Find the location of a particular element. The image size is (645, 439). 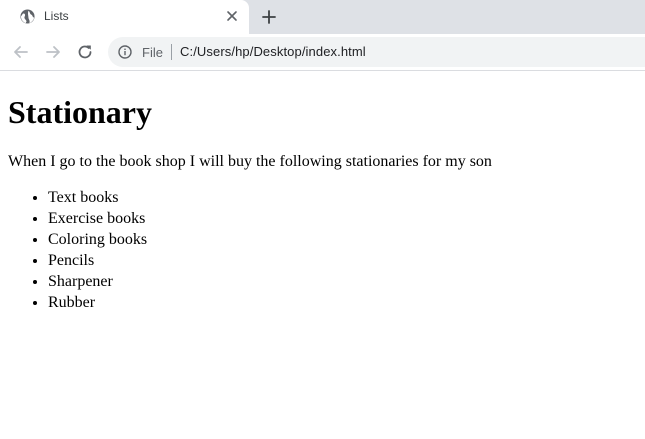

address-bar: File C:/Users/hp/Desktop/index.html is located at coordinates (376, 52).